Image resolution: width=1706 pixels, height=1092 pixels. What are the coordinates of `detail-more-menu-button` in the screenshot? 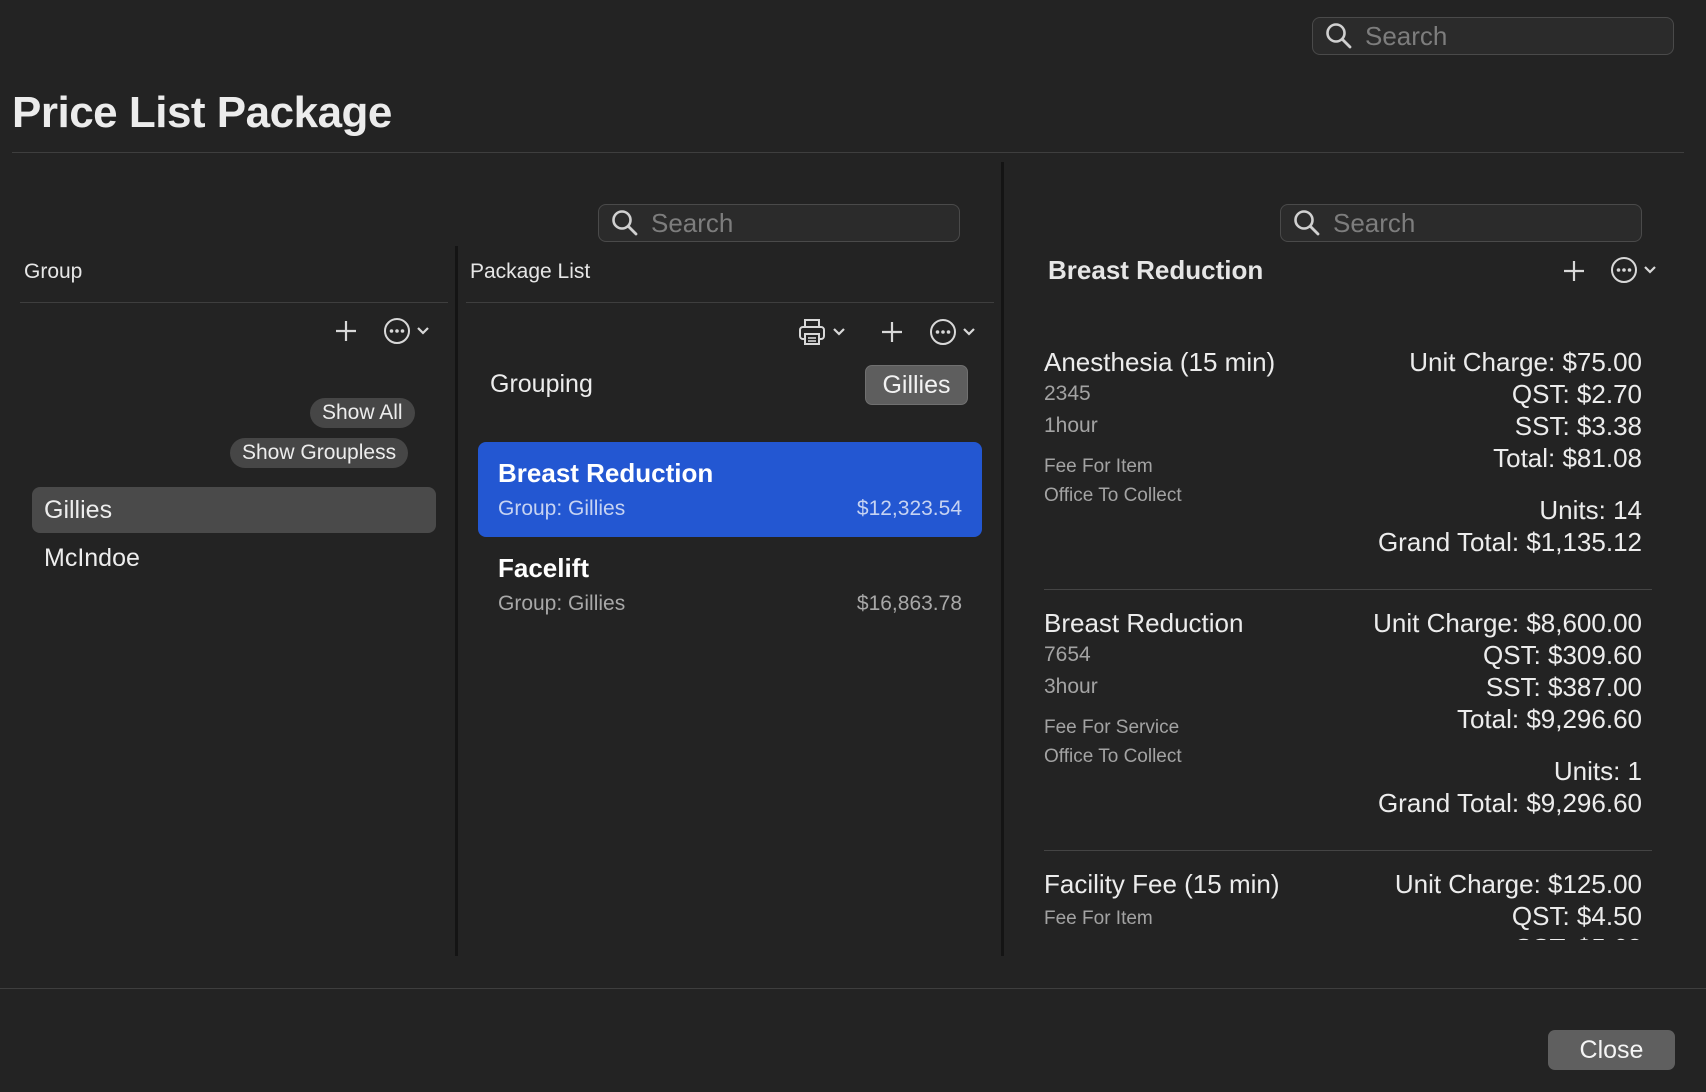 It's located at (1634, 270).